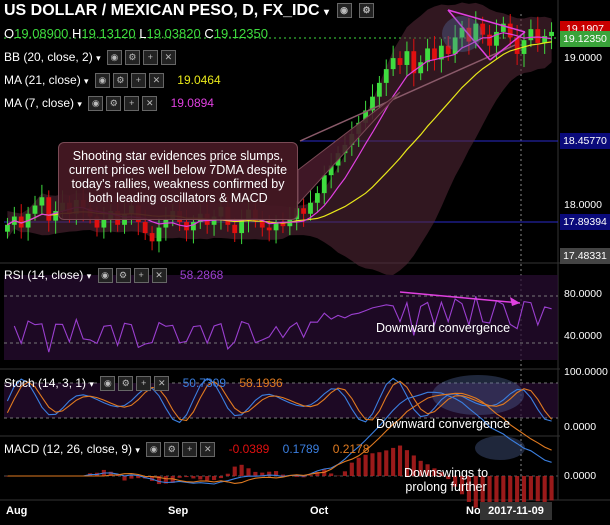  I want to click on macd-note-line1: Downswings to, so click(446, 473).